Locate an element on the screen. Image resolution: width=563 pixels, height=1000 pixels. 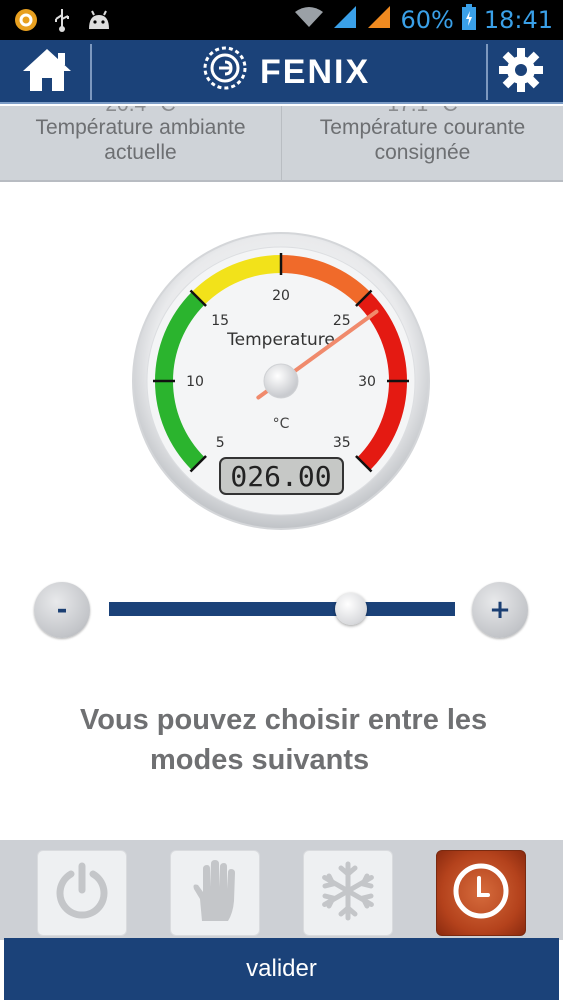
clock-icon is located at coordinates (481, 893).